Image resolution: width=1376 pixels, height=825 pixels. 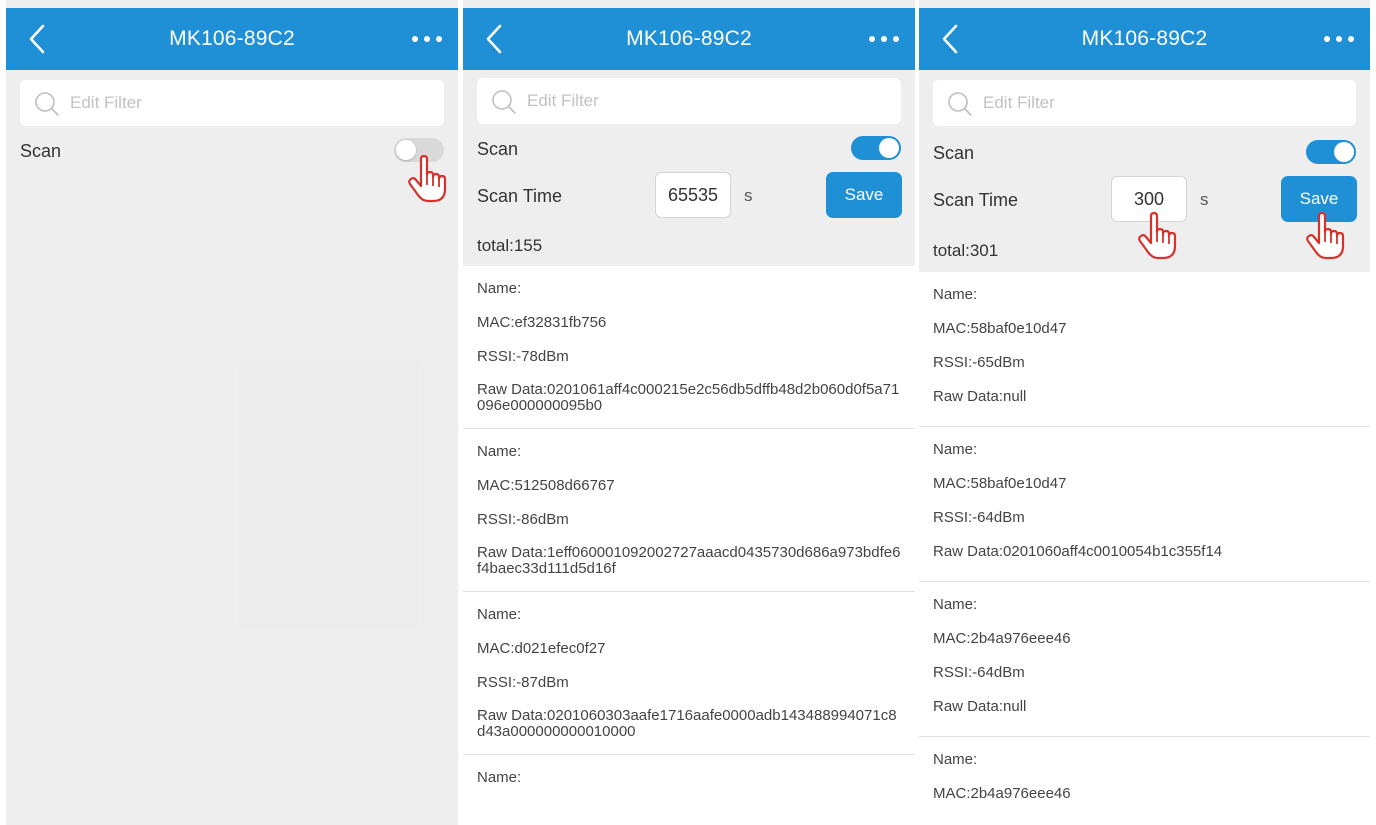 What do you see at coordinates (689, 781) in the screenshot?
I see `list-item: Name:` at bounding box center [689, 781].